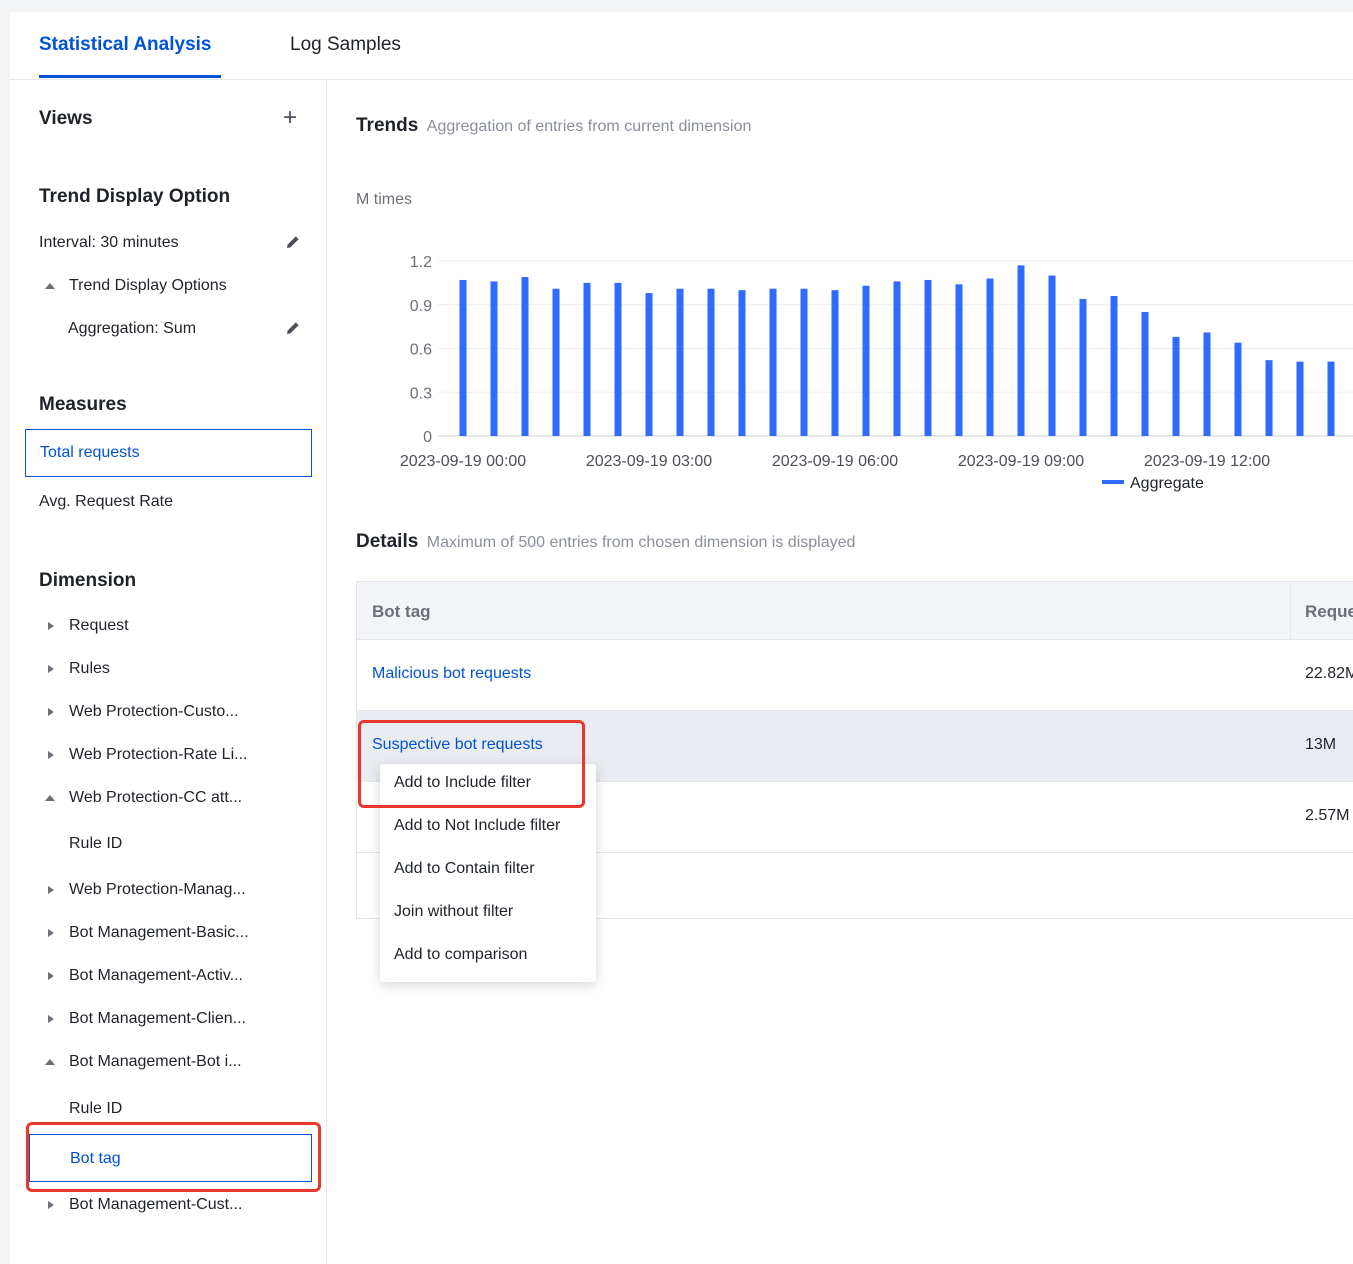 This screenshot has width=1353, height=1264. Describe the element at coordinates (293, 242) in the screenshot. I see `edit-interval-icon` at that location.